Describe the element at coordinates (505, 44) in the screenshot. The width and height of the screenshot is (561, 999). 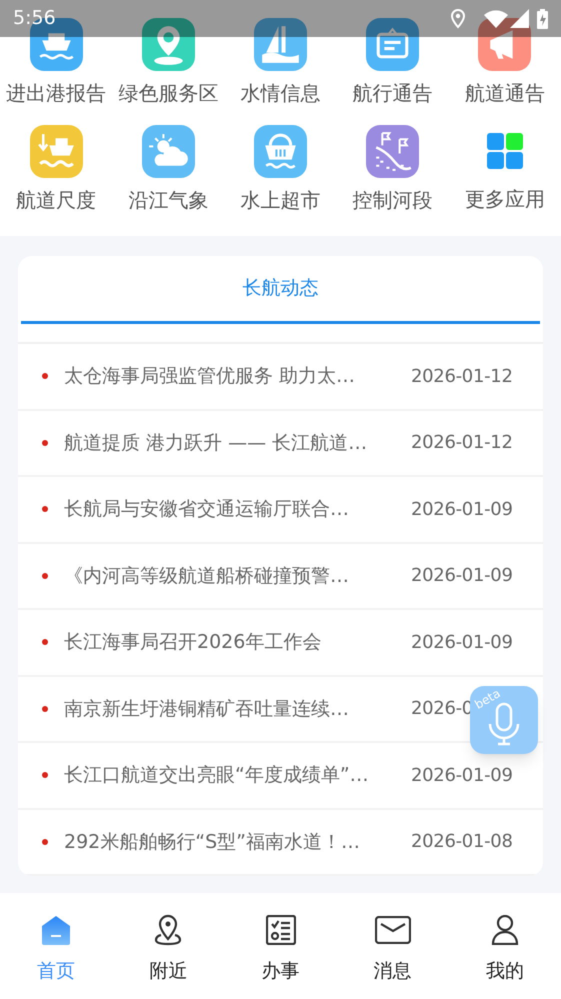
I see `megaphone-icon` at that location.